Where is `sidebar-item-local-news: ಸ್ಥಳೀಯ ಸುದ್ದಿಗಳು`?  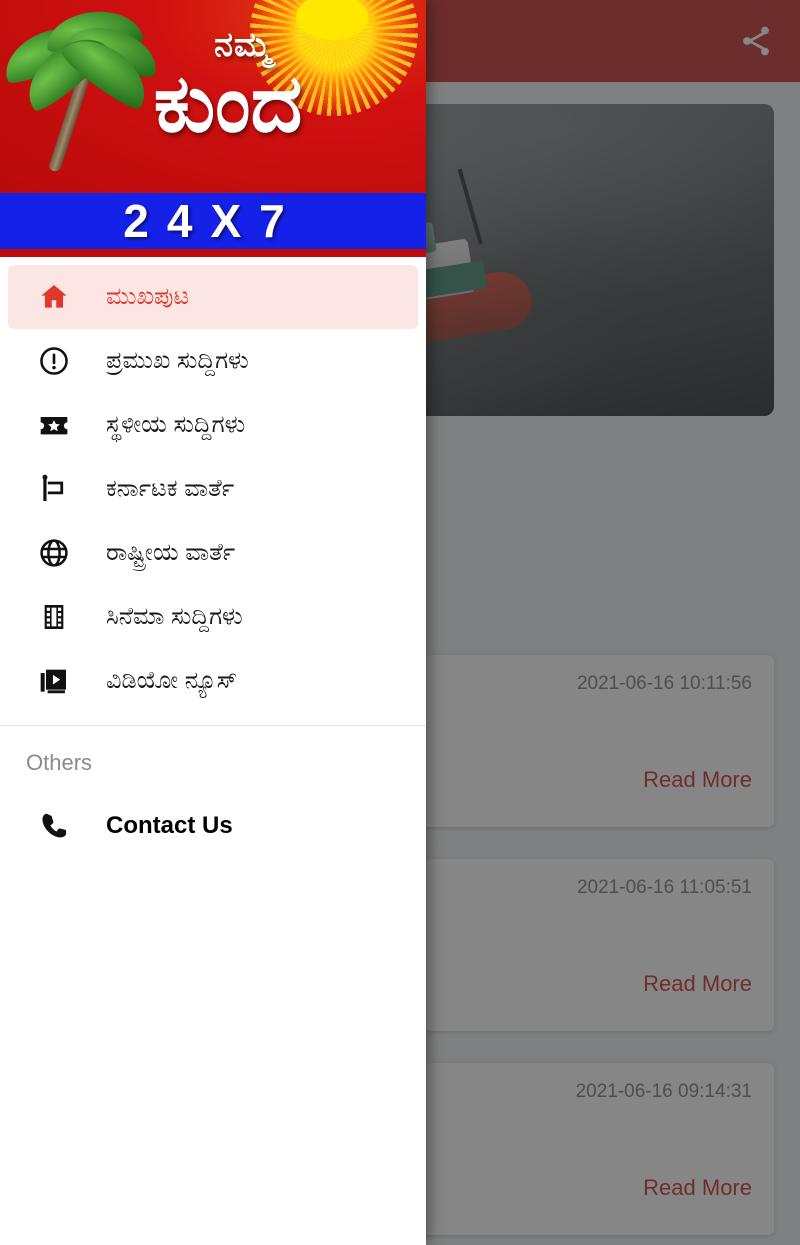 sidebar-item-local-news: ಸ್ಥಳೀಯ ಸುದ್ದಿಗಳು is located at coordinates (213, 425).